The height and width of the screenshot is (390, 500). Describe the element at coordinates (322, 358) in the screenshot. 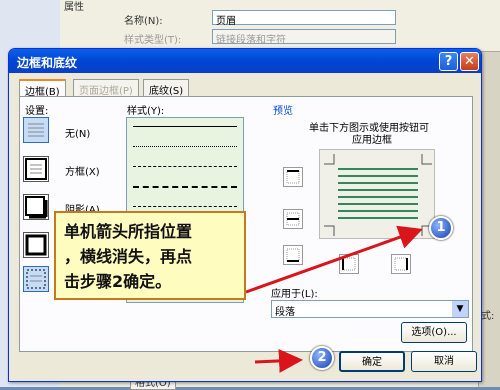

I see `step-2-badge: 2` at that location.